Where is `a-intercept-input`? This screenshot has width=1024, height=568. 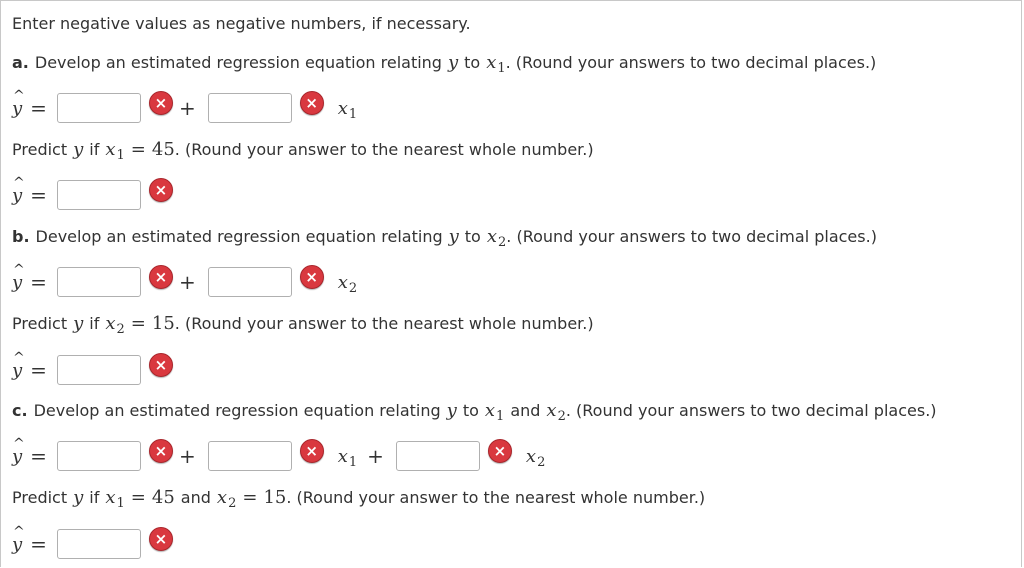
a-intercept-input is located at coordinates (98, 108).